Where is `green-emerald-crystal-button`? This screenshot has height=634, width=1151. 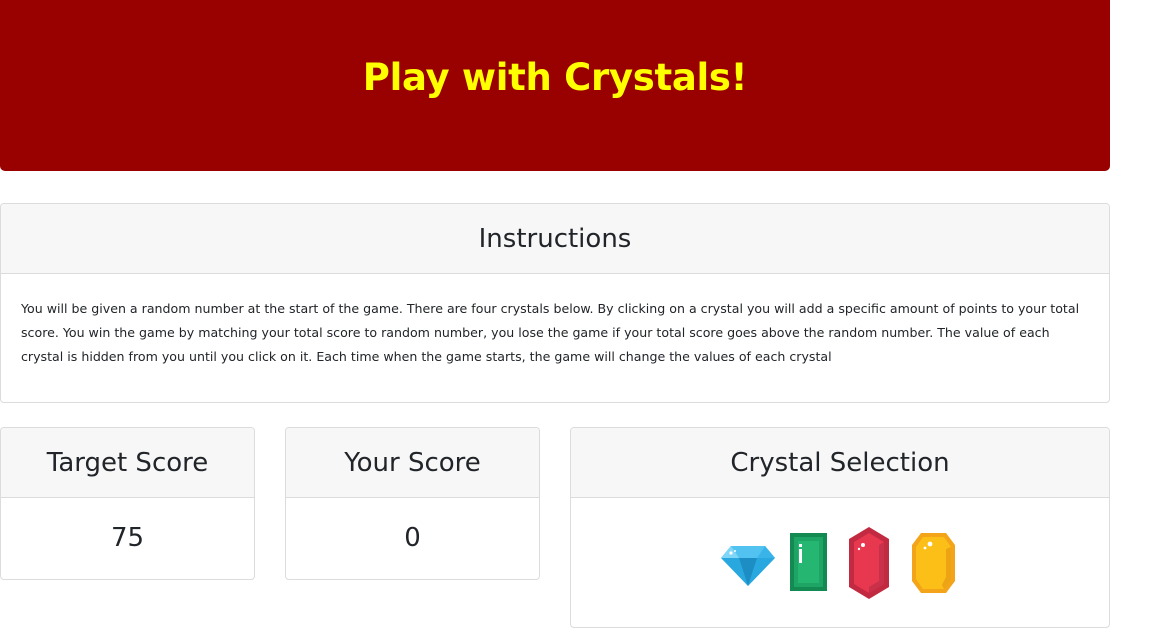
green-emerald-crystal-button is located at coordinates (808, 562).